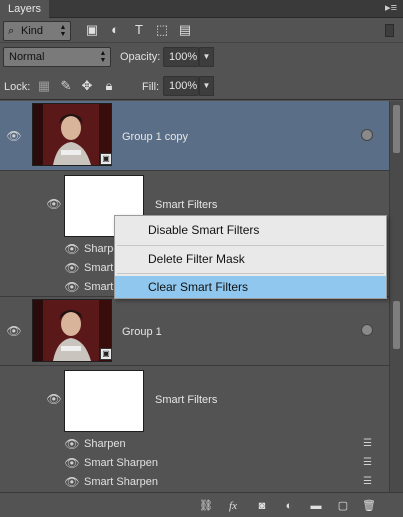  Describe the element at coordinates (115, 30) in the screenshot. I see `adjustment-filter-icon: ◐` at that location.